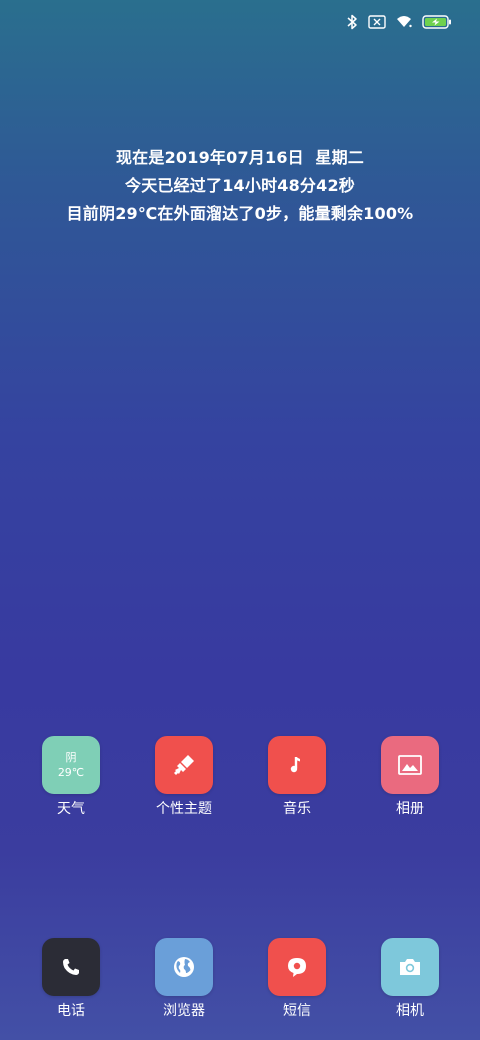 The image size is (480, 1040). What do you see at coordinates (239, 157) in the screenshot?
I see `date-text: 现在是2019年07月16日 星期二` at bounding box center [239, 157].